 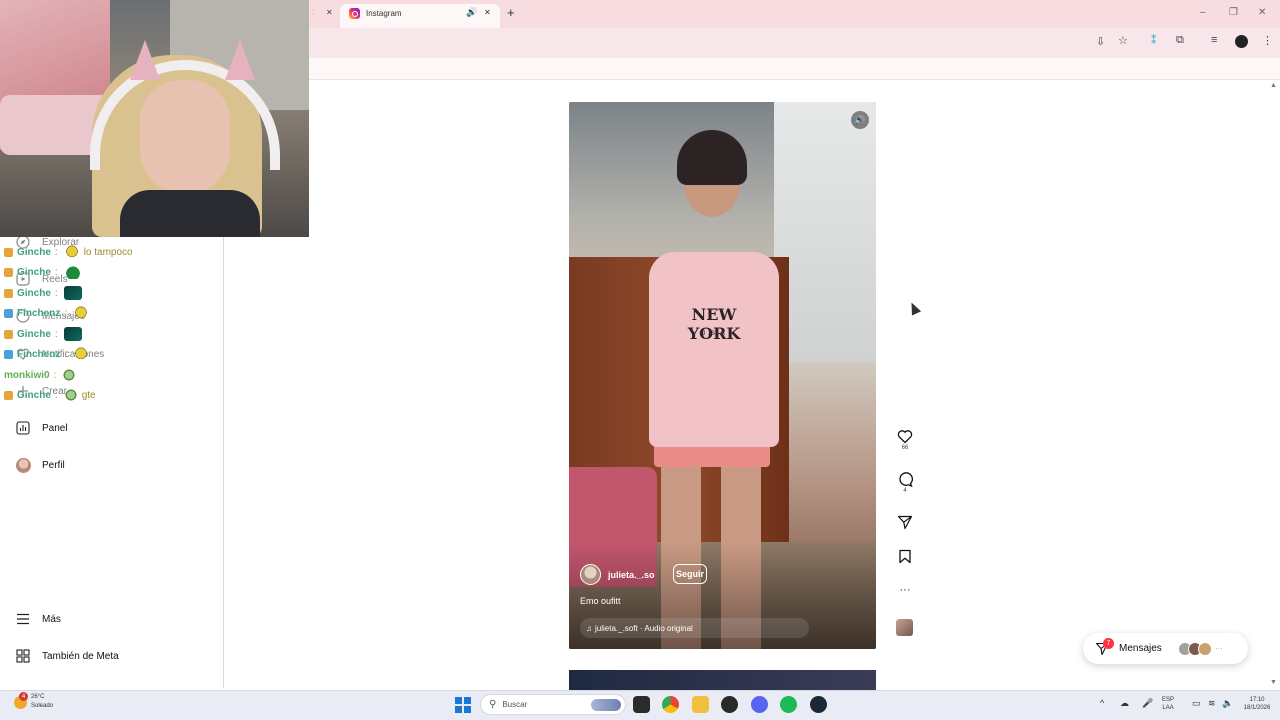 What do you see at coordinates (1257, 700) in the screenshot?
I see `clock-time: 17:10` at bounding box center [1257, 700].